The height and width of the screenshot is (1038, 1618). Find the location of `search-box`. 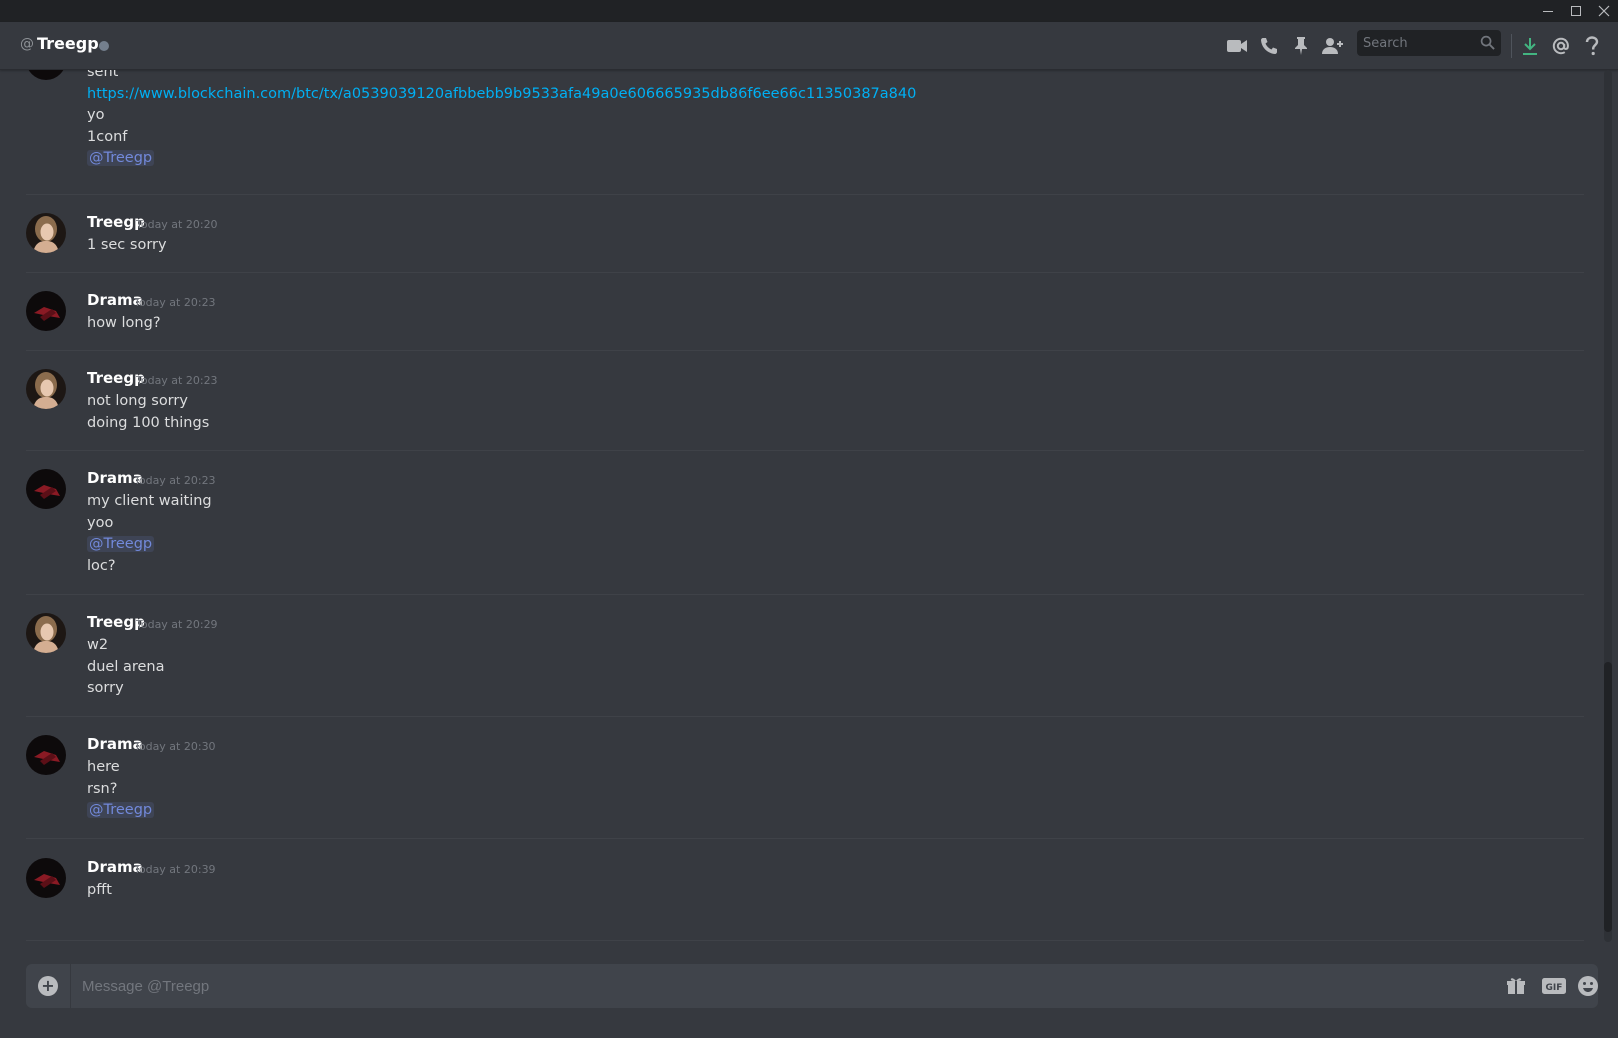

search-box is located at coordinates (1429, 43).